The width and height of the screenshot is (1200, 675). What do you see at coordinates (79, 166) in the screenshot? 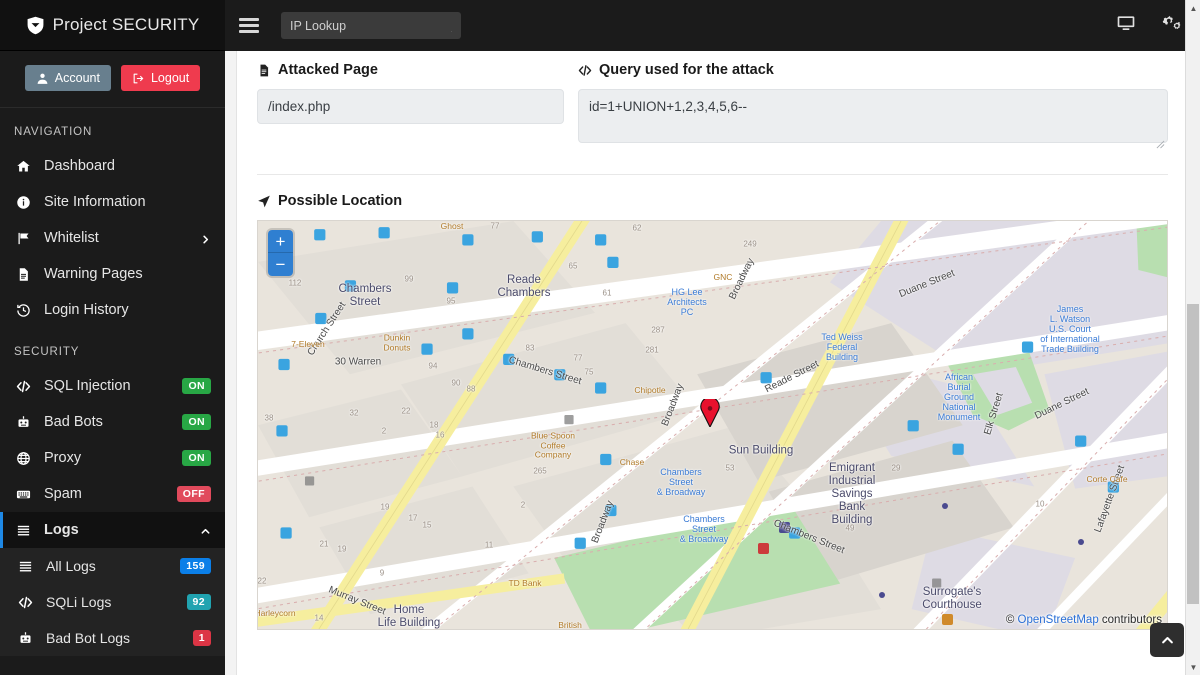
I see `sidebar-item-label: Dashboard` at bounding box center [79, 166].